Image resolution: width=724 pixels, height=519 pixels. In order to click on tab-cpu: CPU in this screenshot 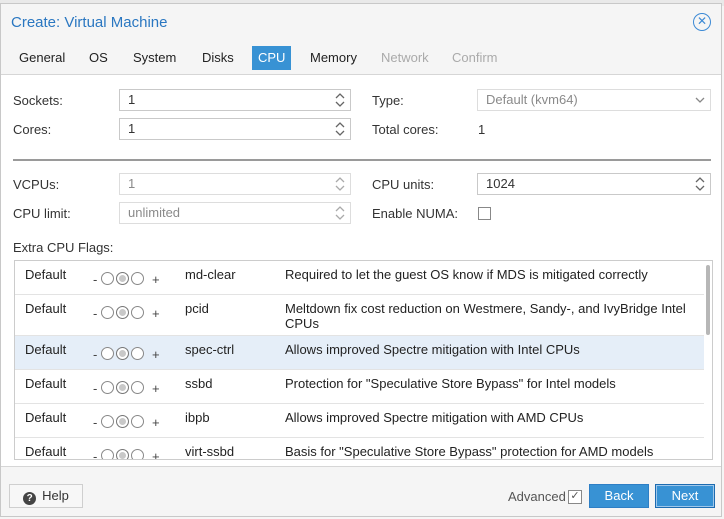, I will do `click(272, 58)`.